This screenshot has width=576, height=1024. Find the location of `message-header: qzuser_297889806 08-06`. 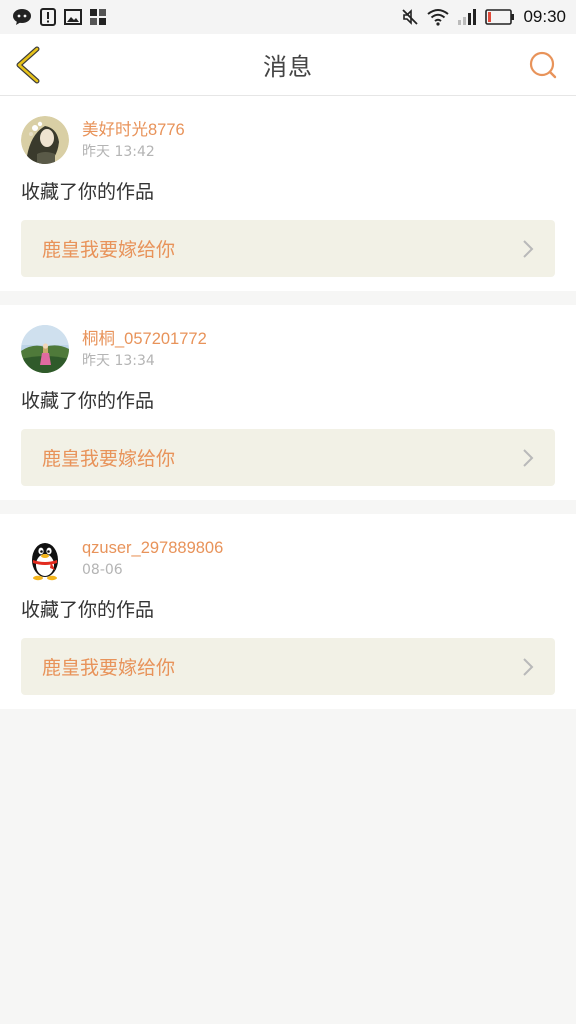

message-header: qzuser_297889806 08-06 is located at coordinates (288, 558).